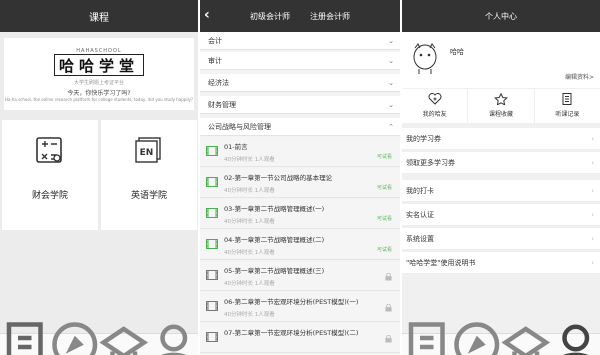 The image size is (600, 355). I want to click on lesson-title: 06-第二章第一节宏观环境分析(PEST模型)(一), so click(291, 302).